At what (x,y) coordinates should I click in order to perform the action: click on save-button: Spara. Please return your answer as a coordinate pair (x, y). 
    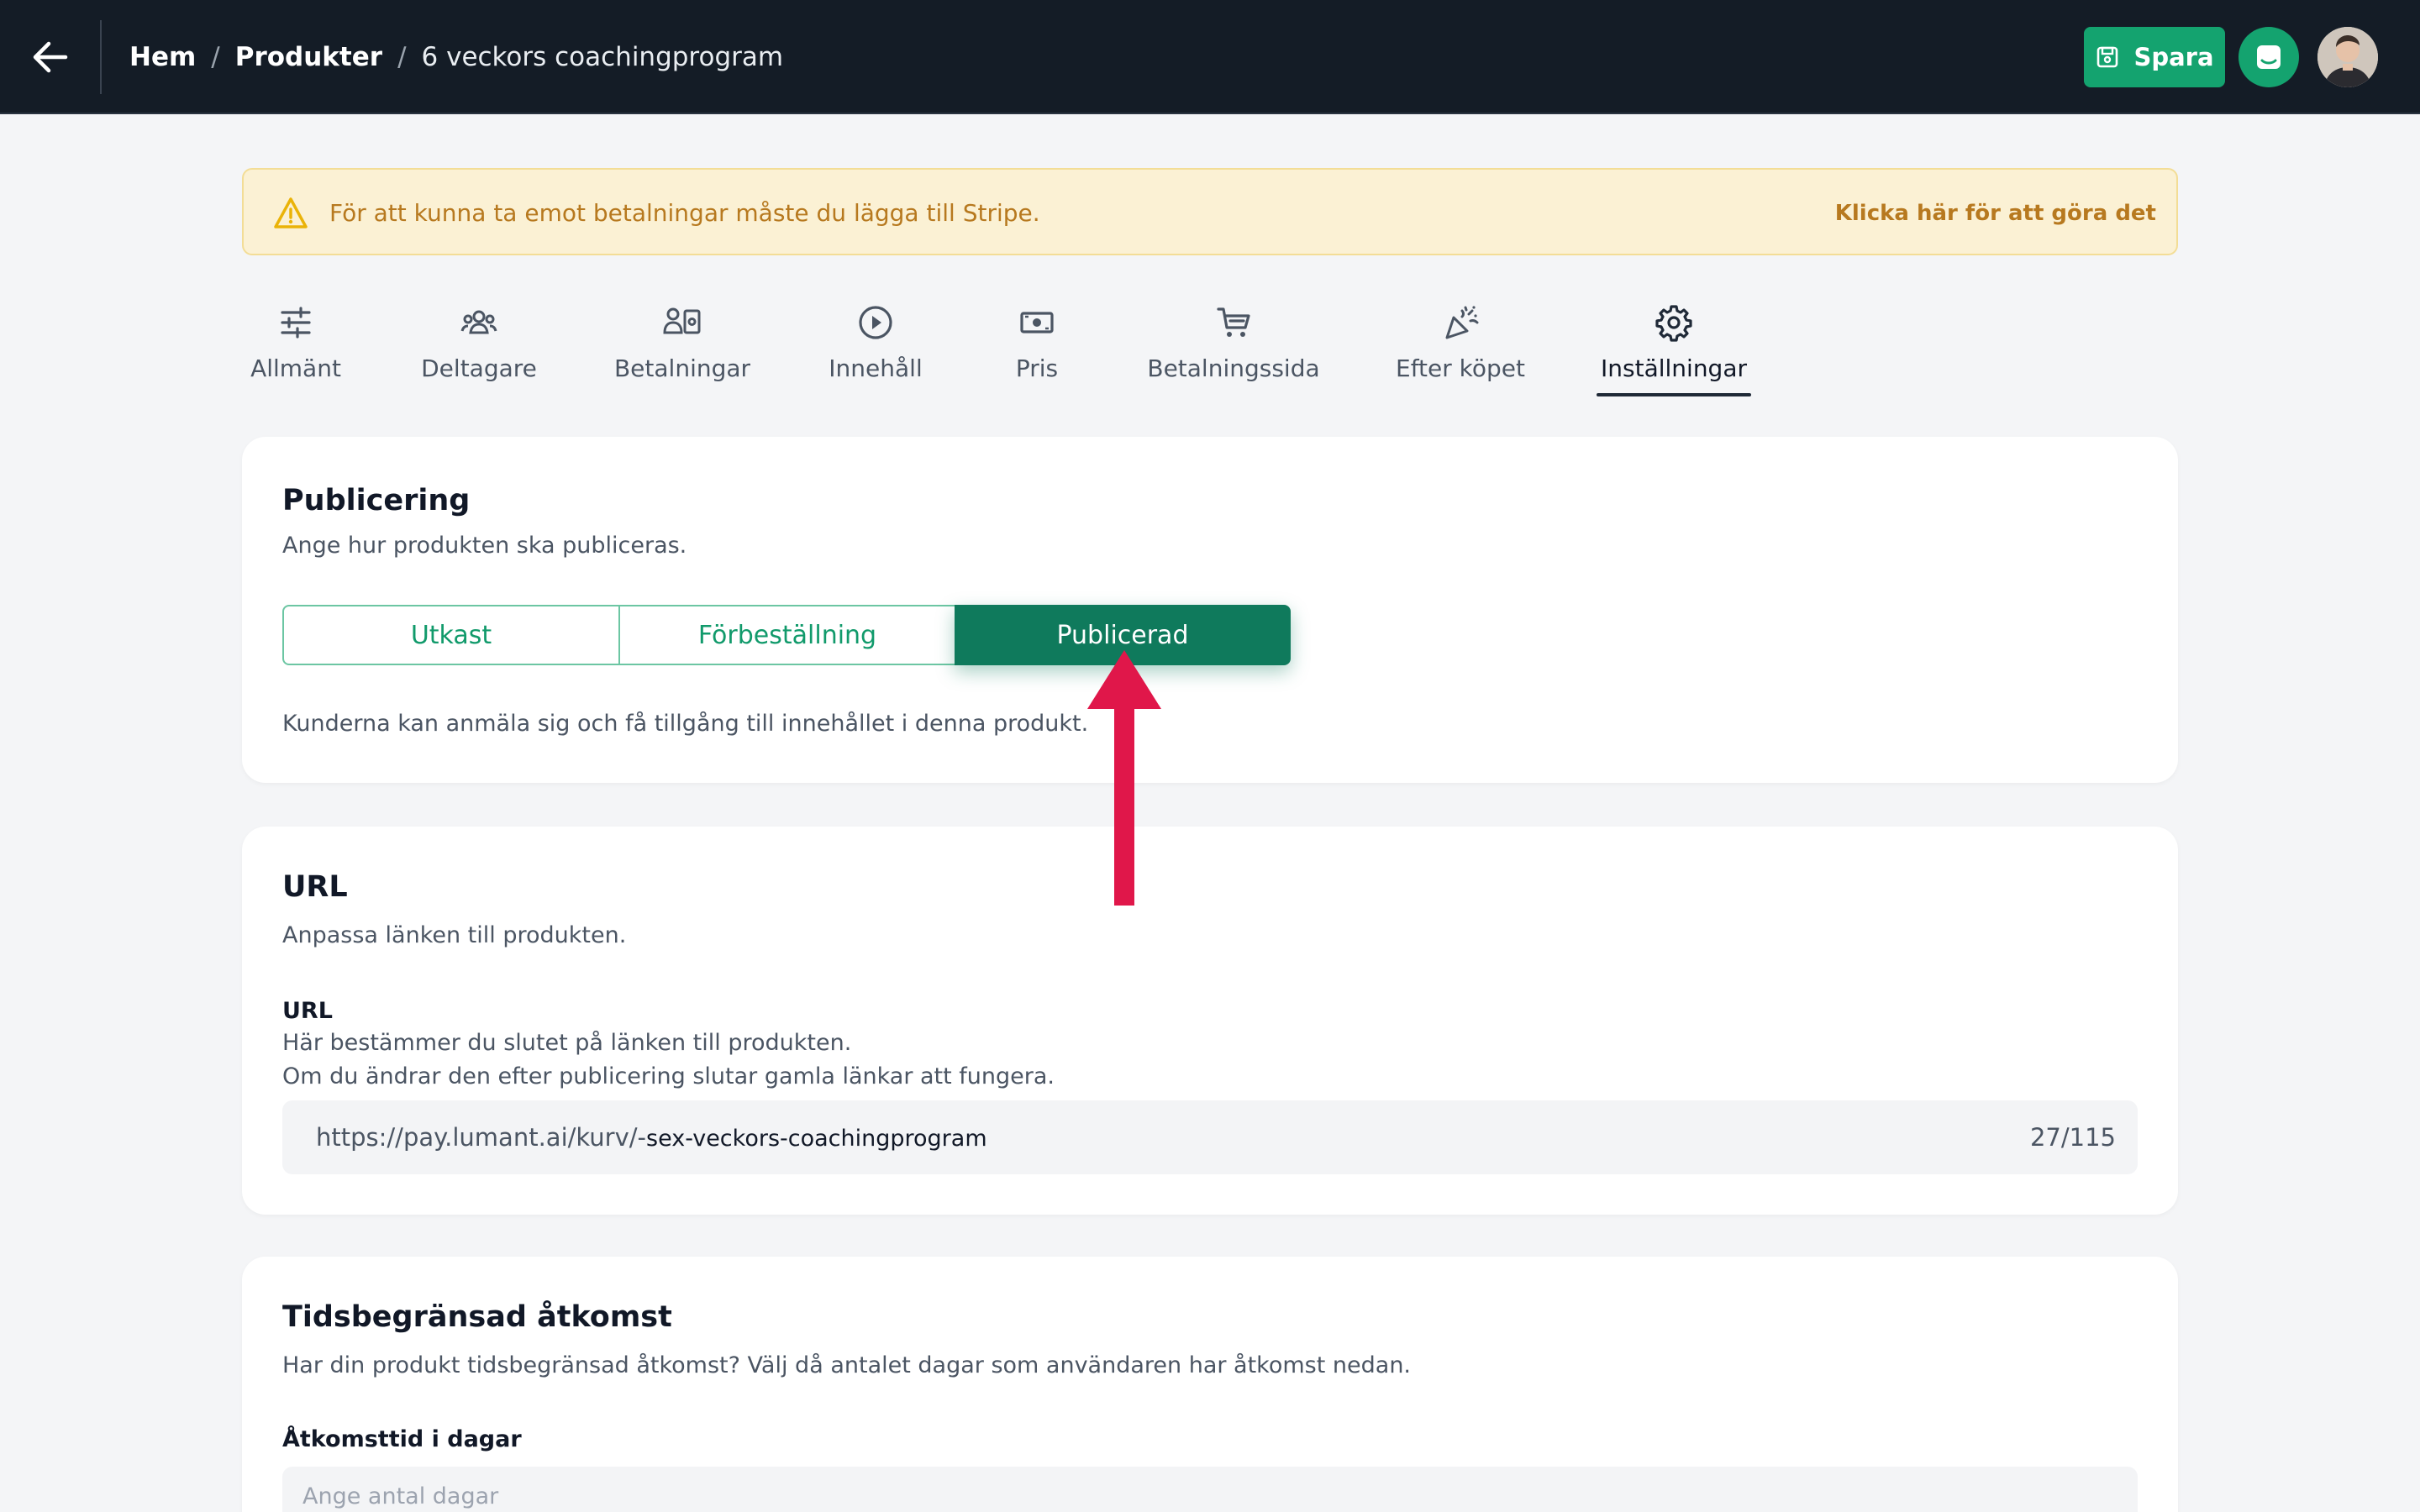
    Looking at the image, I should click on (2154, 57).